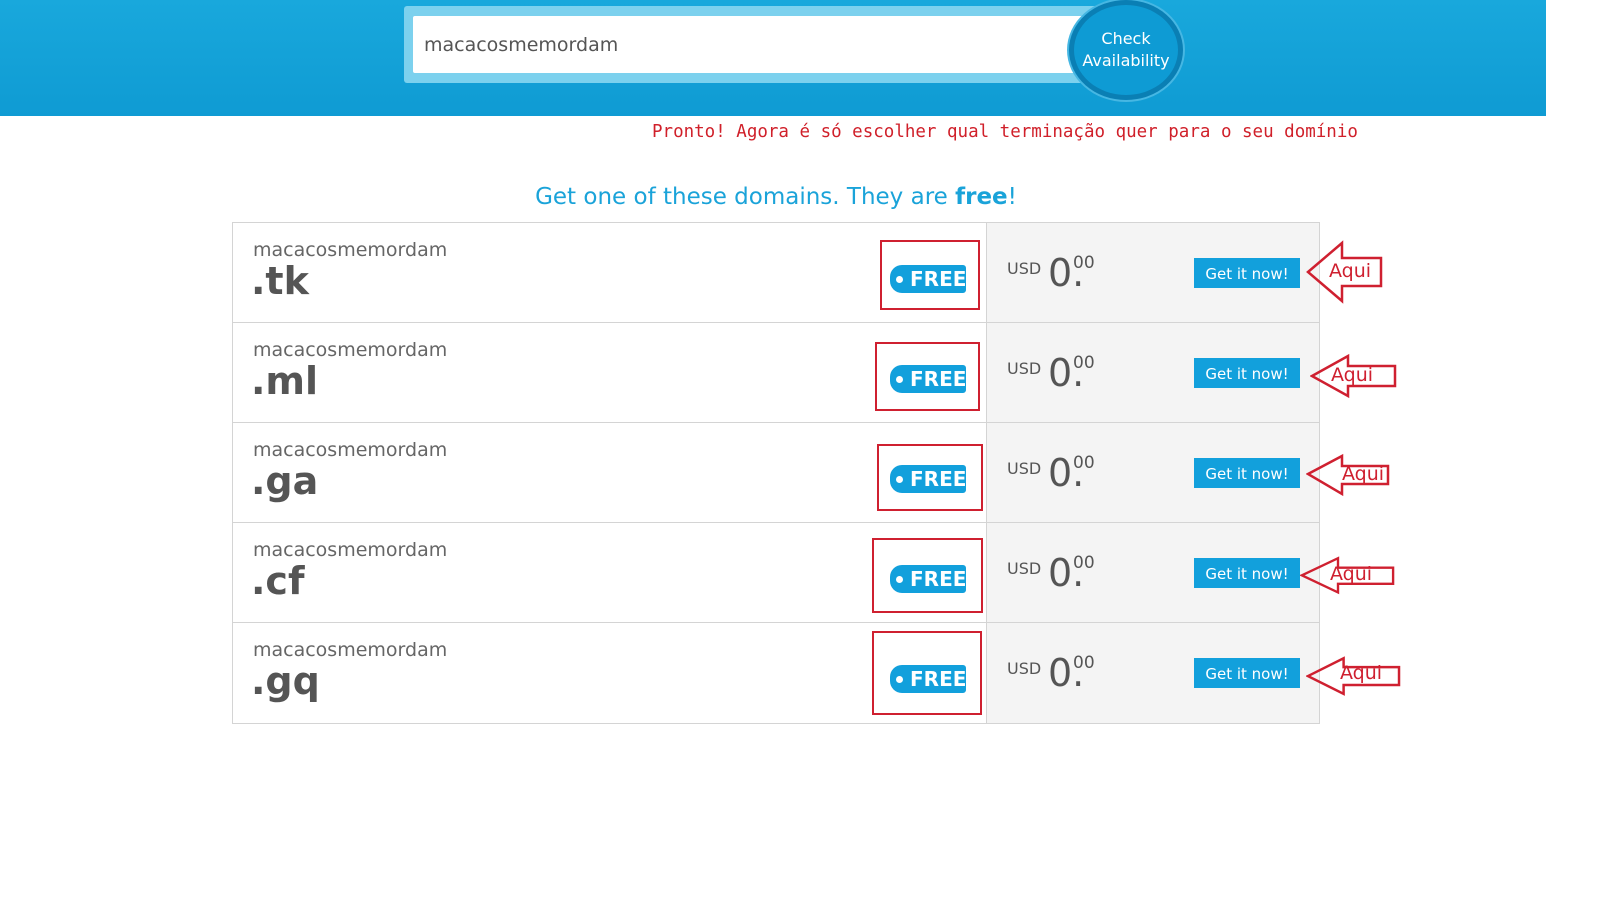 The image size is (1600, 900). I want to click on domain-info-cell: macacosmemordam .ga FREE, so click(609, 472).